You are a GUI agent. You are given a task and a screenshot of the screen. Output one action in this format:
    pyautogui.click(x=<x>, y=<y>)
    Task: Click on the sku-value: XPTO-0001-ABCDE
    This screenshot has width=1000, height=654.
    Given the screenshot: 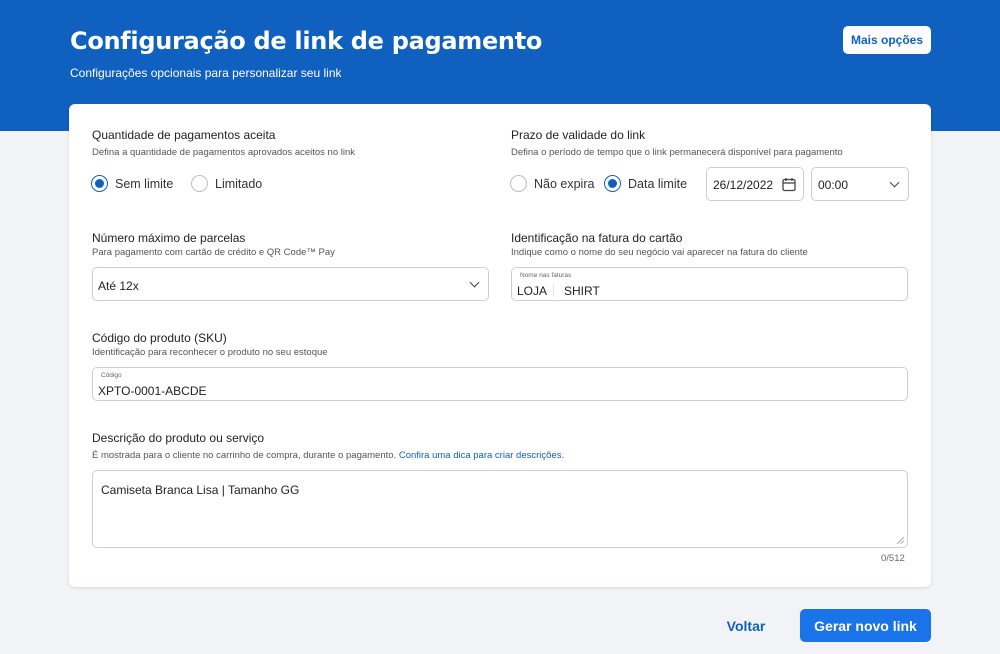 What is the action you would take?
    pyautogui.click(x=152, y=391)
    